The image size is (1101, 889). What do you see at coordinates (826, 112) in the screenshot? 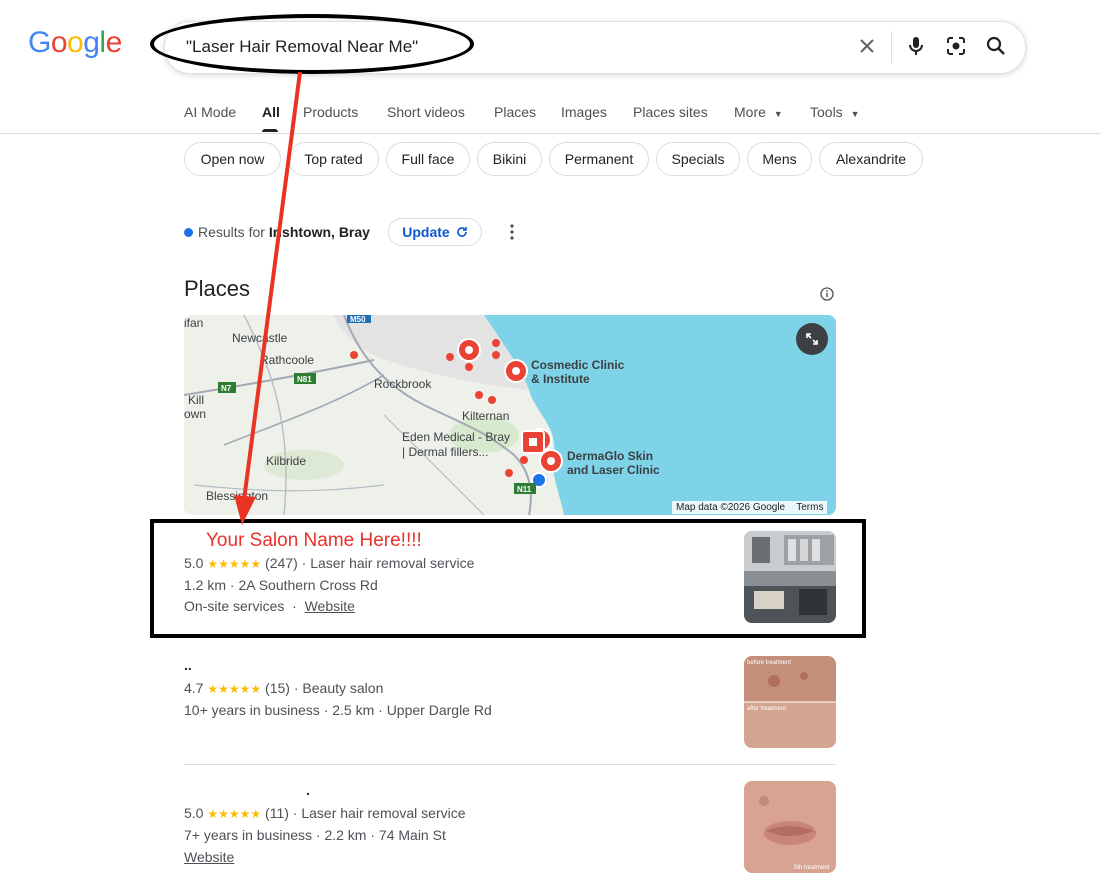
I see `tab-tools-label: Tools` at bounding box center [826, 112].